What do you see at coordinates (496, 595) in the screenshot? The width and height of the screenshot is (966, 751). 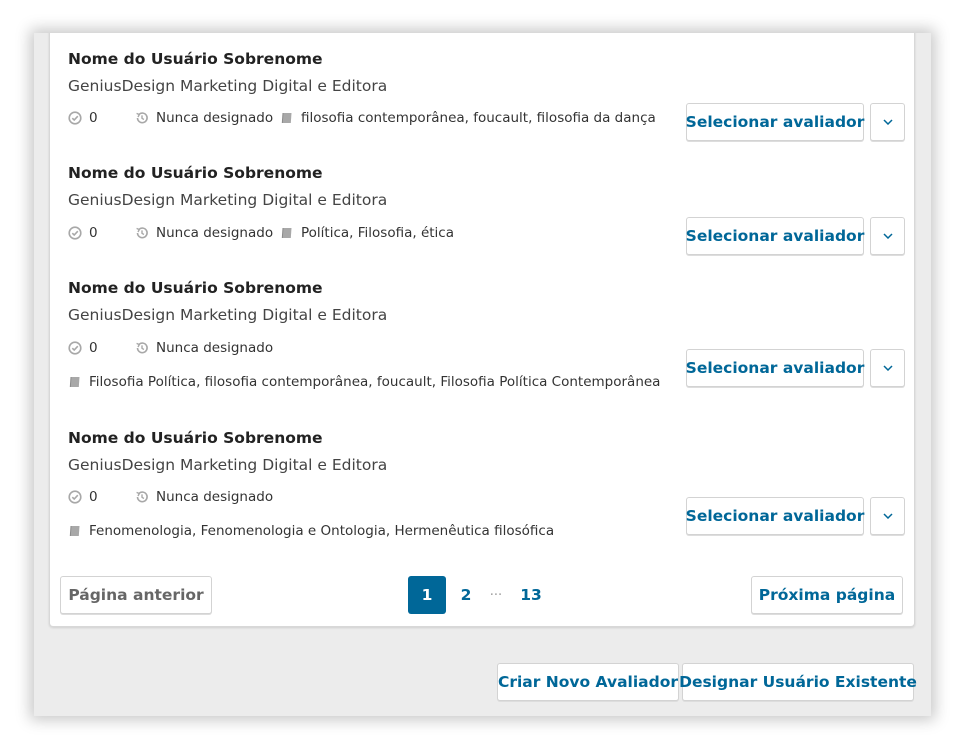 I see `pagination-ellipsis: ···` at bounding box center [496, 595].